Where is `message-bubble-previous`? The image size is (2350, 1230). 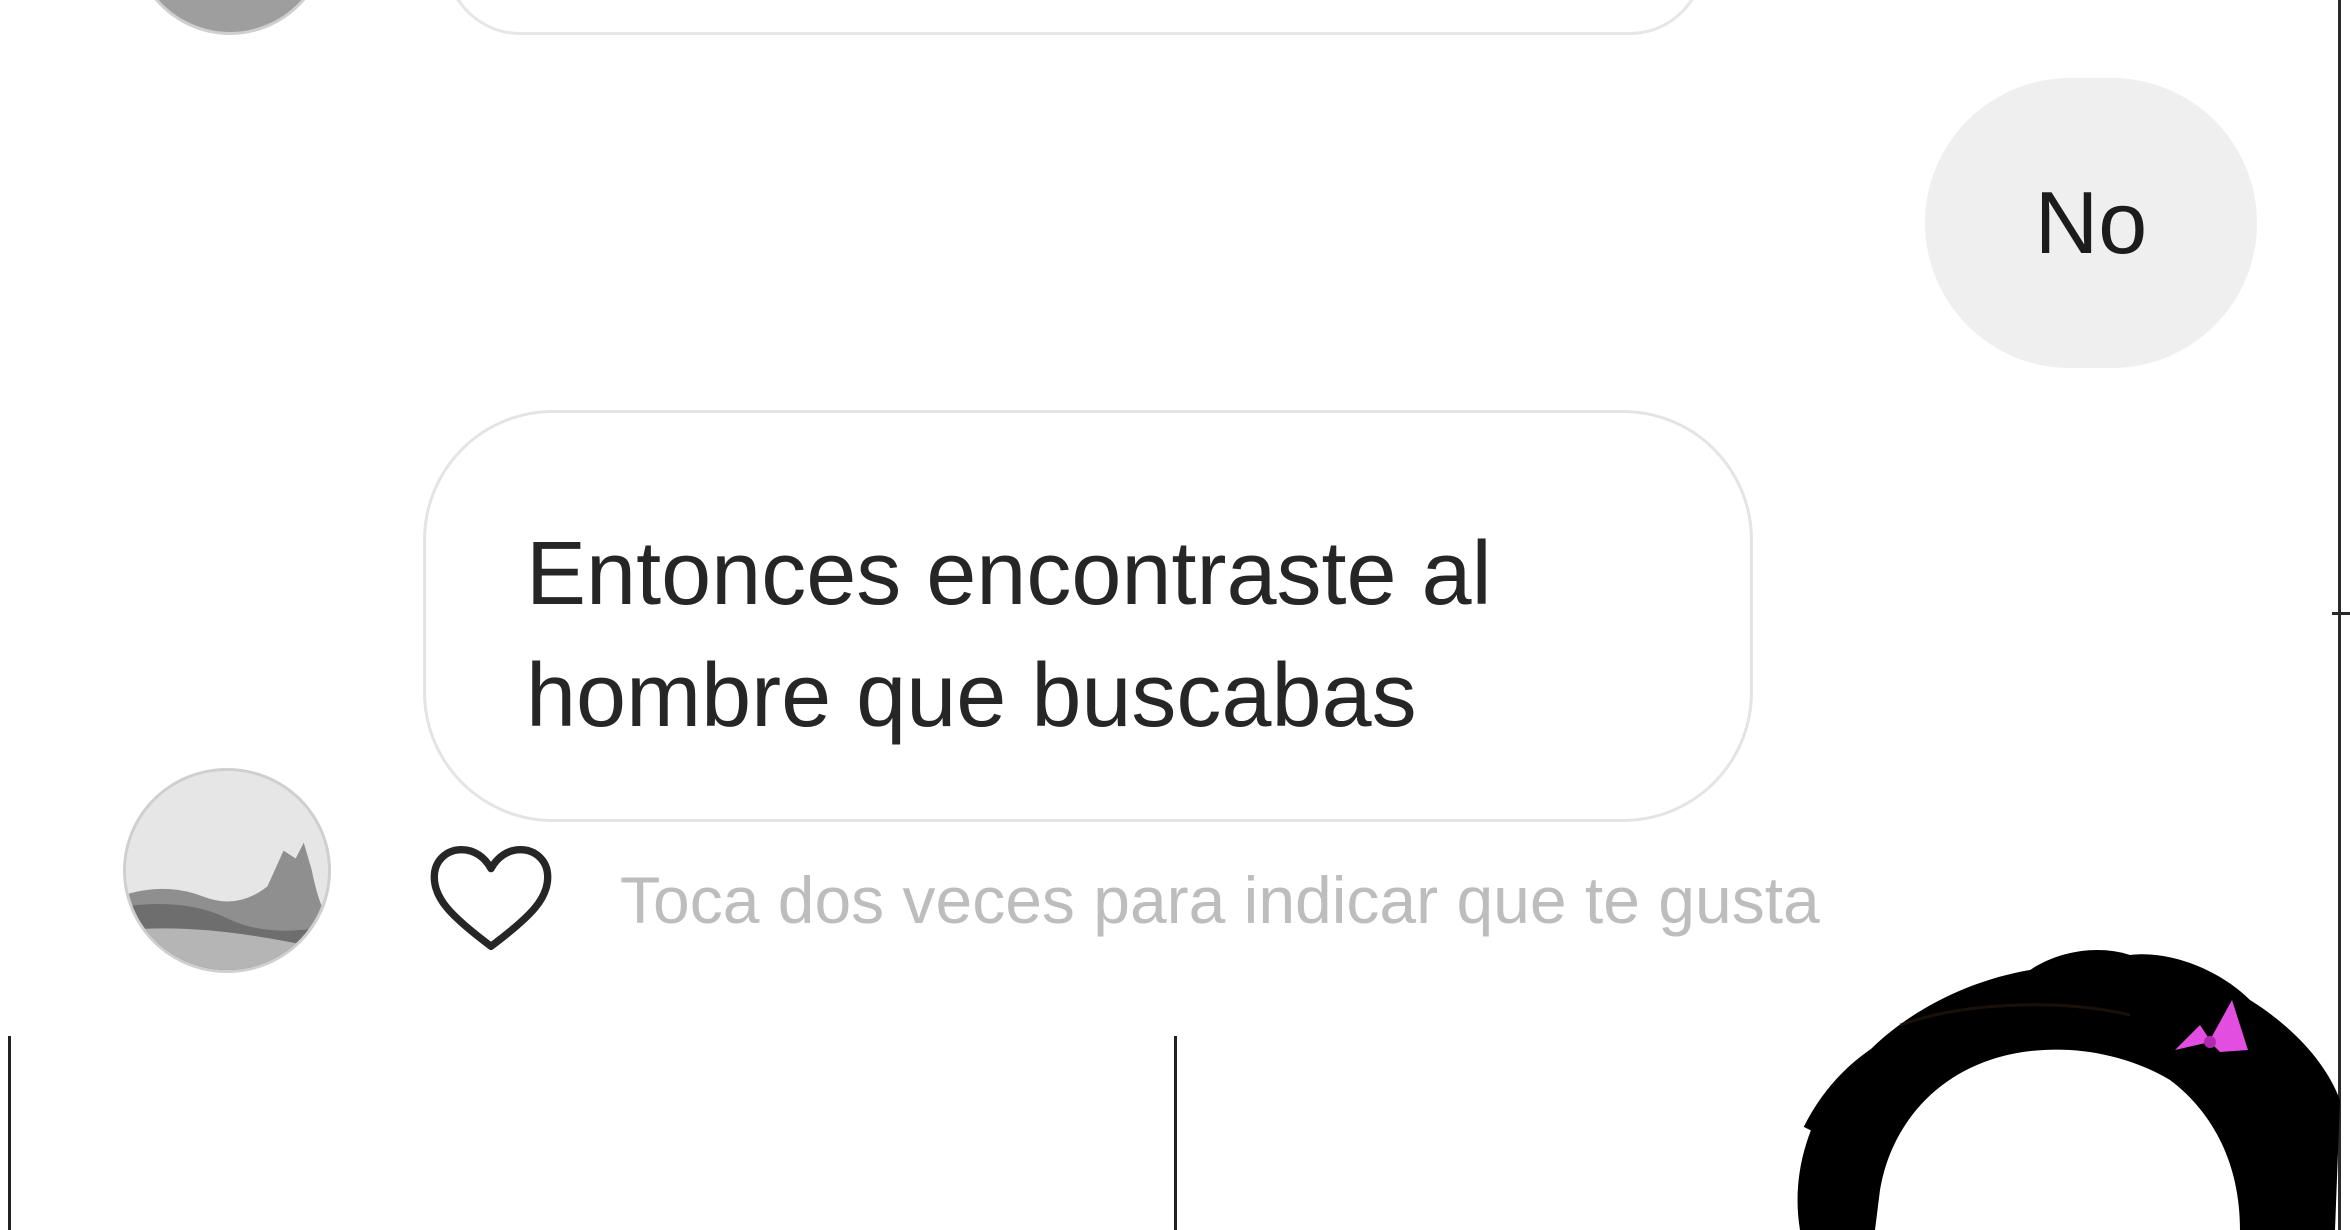
message-bubble-previous is located at coordinates (1075, 17).